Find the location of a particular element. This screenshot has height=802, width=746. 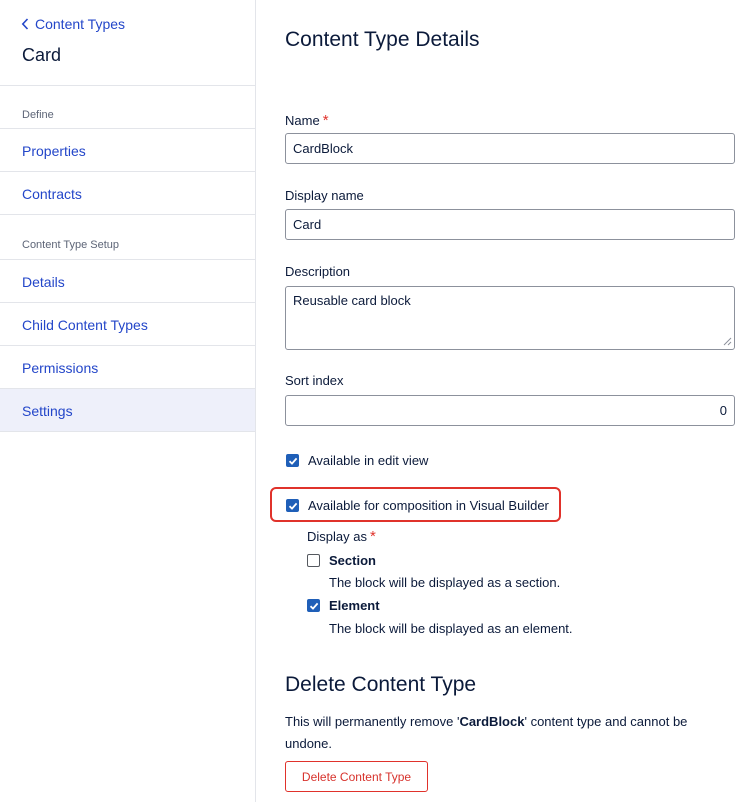

name-input is located at coordinates (510, 148).